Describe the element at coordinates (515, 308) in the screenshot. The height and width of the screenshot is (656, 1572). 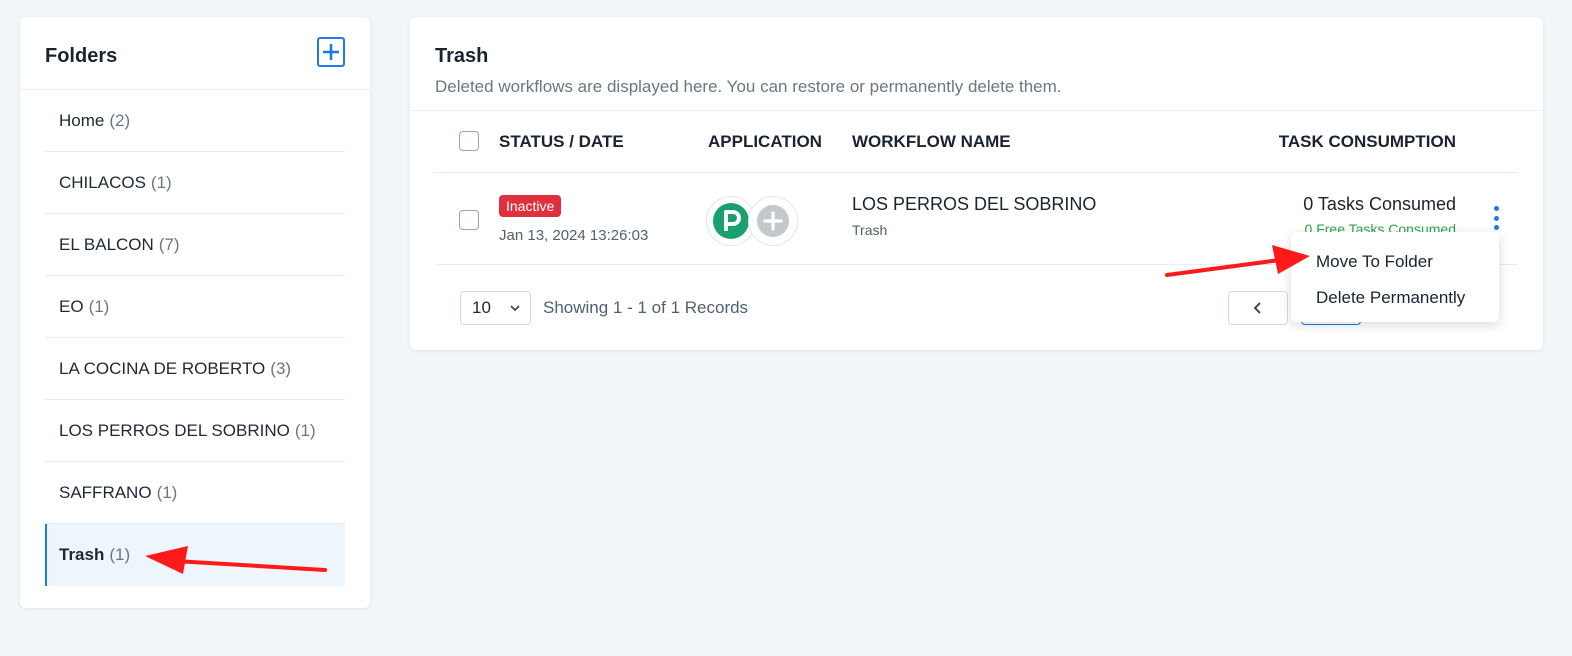
I see `chevron-down-icon` at that location.